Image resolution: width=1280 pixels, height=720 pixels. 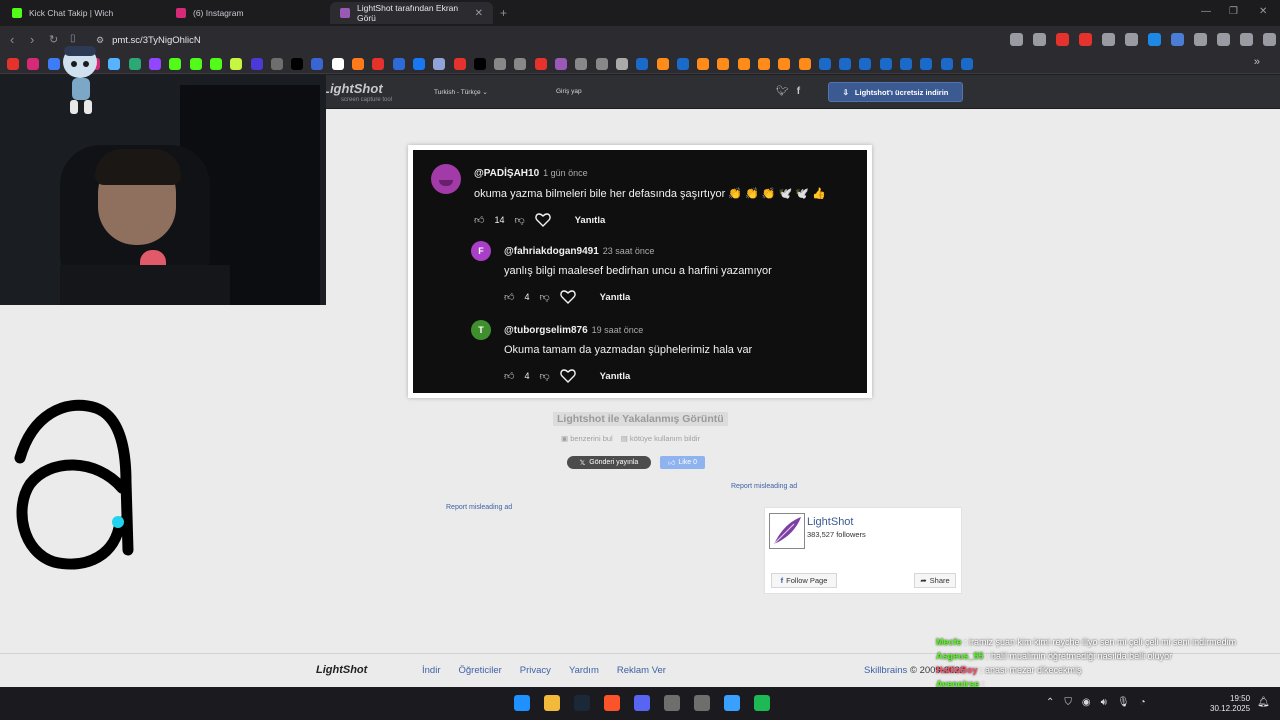 What do you see at coordinates (1143, 702) in the screenshot?
I see `wifi-icon: ◔` at bounding box center [1143, 702].